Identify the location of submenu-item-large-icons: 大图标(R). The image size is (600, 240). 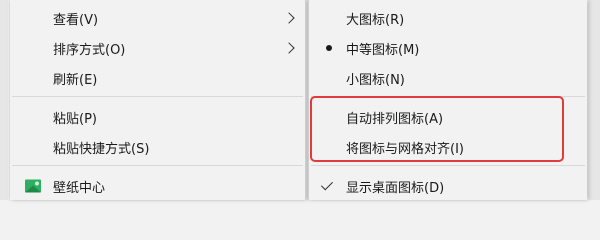
(448, 18).